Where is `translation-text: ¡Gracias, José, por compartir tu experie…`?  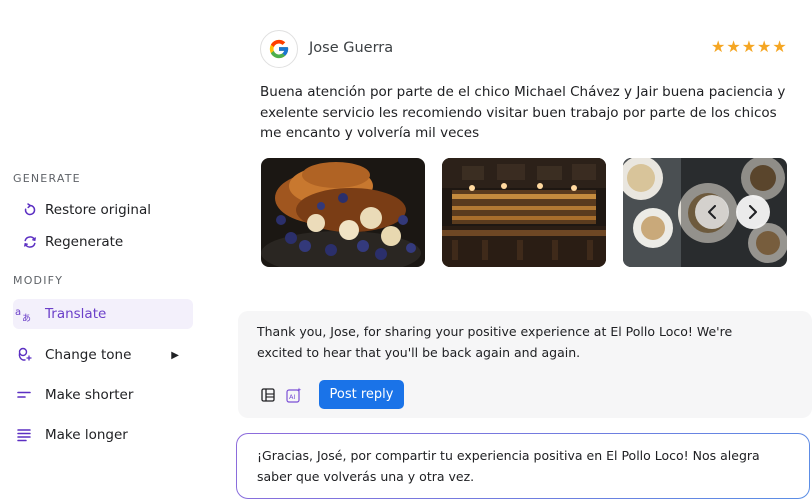
translation-text: ¡Gracias, José, por compartir tu experie… is located at coordinates (522, 466).